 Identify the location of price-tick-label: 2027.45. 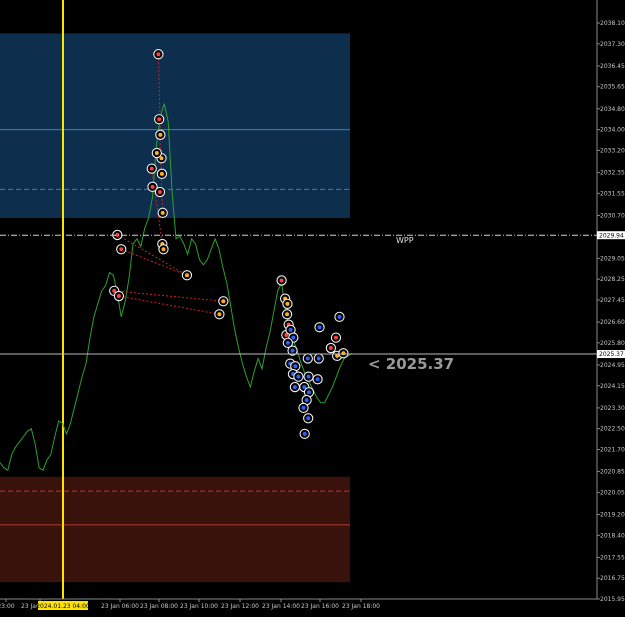
(612, 300).